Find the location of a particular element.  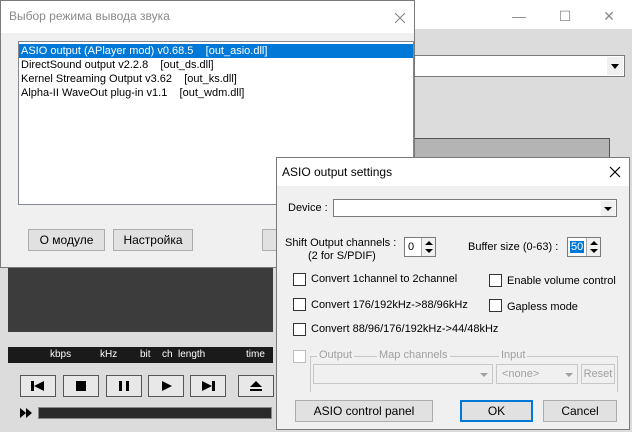

shift-sublabel: (2 for S/PDIF) is located at coordinates (342, 256).